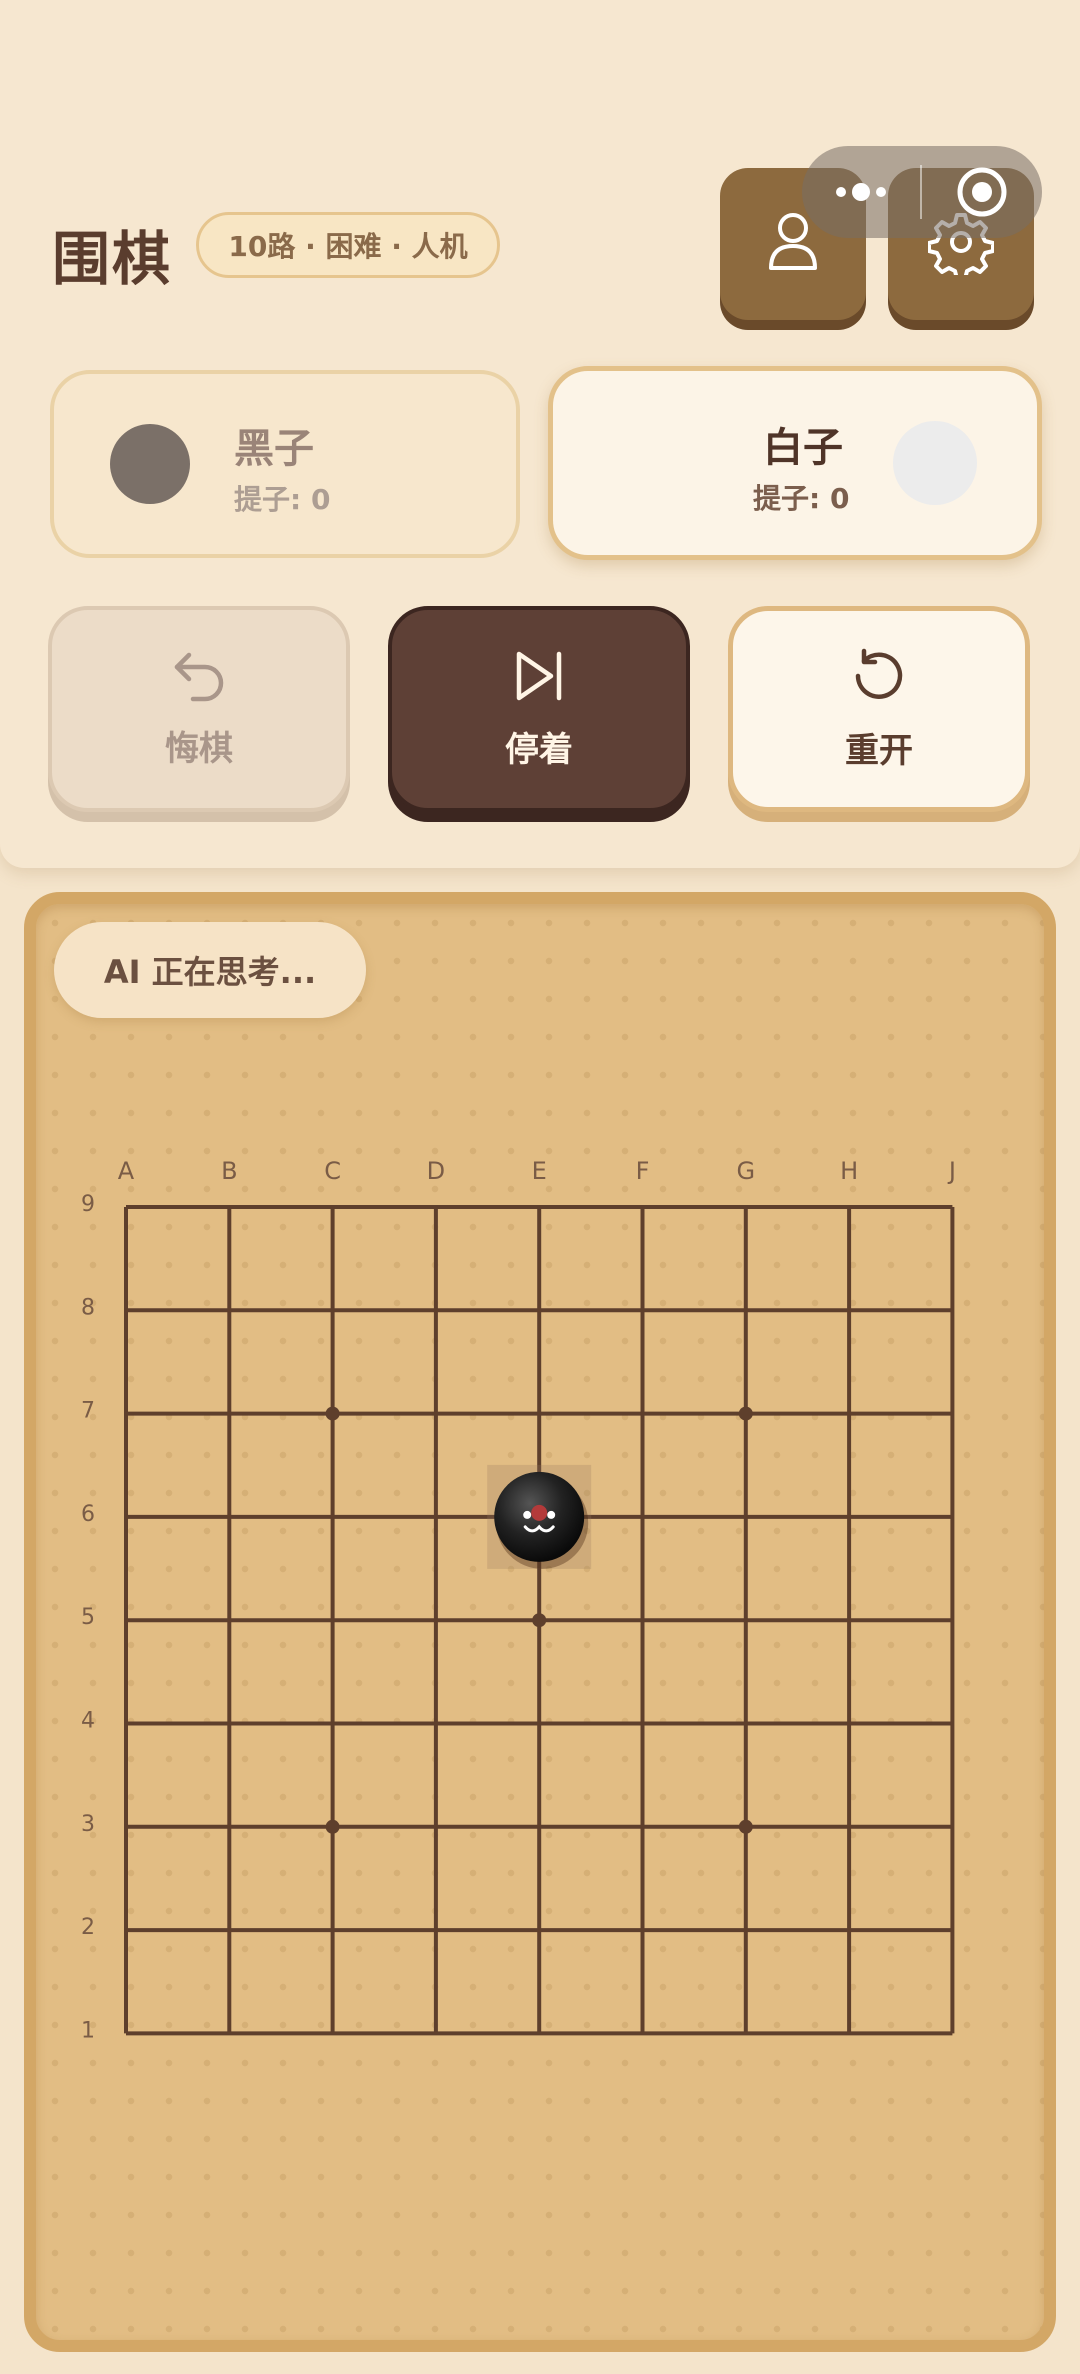 The image size is (1080, 2374). Describe the element at coordinates (539, 1512) in the screenshot. I see `last-move-marker` at that location.